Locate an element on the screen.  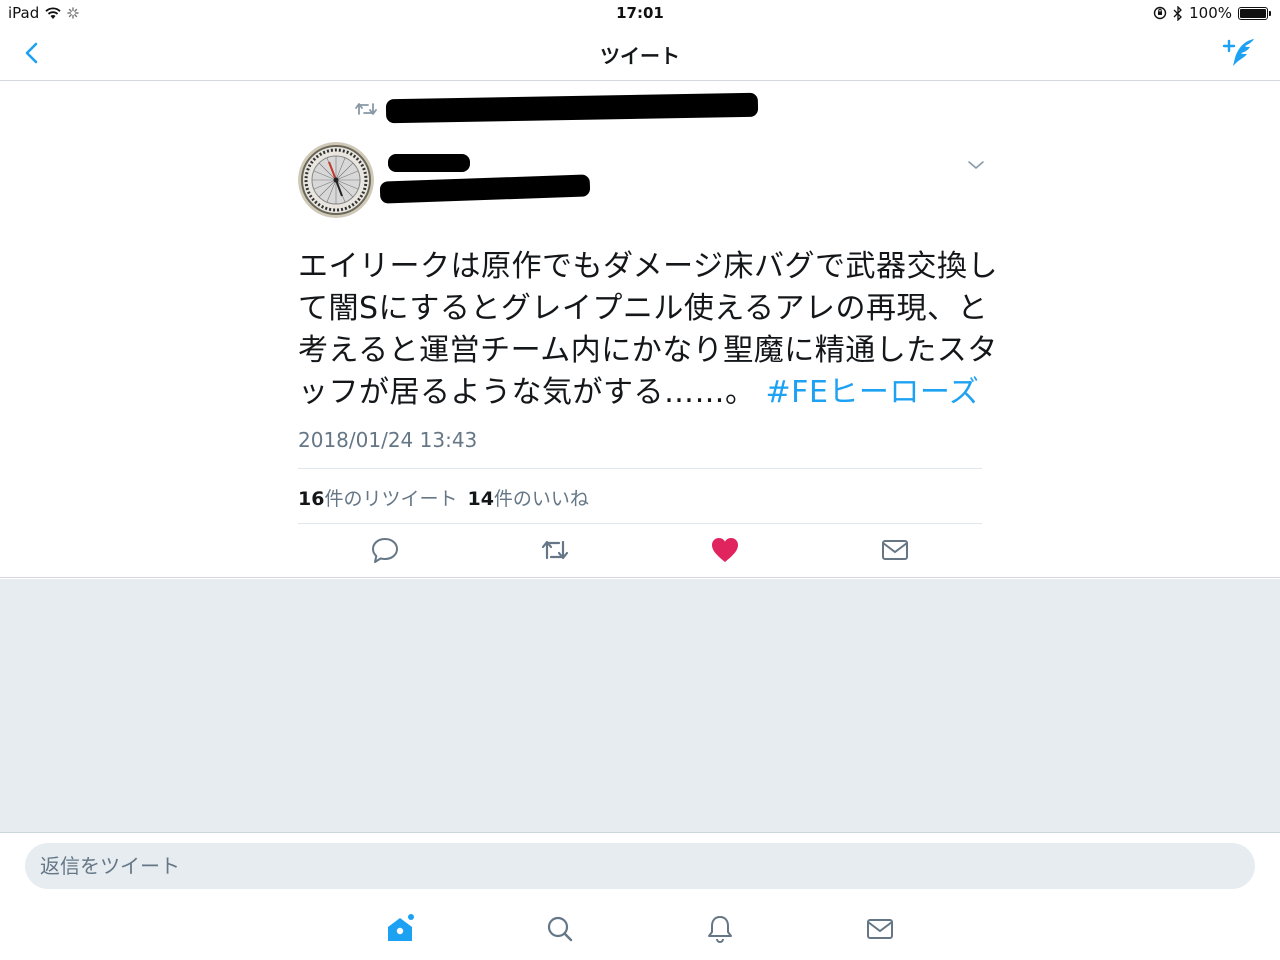
redacted-display-name is located at coordinates (429, 163).